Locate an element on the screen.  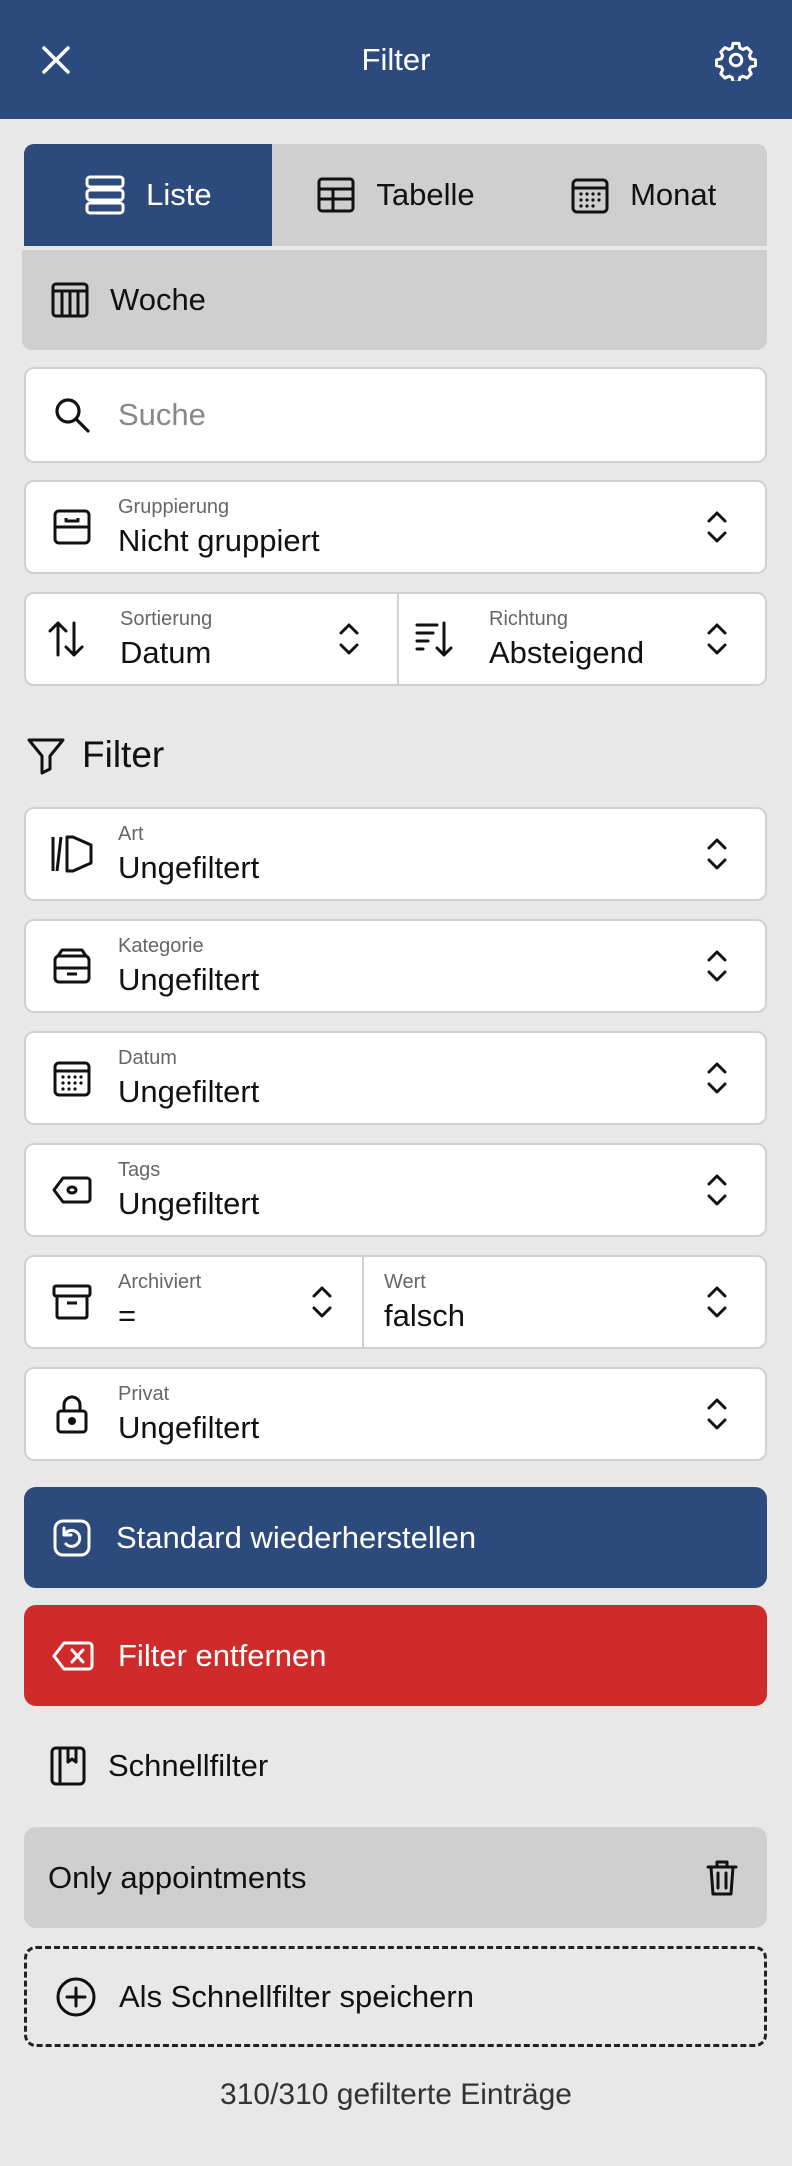
filter-tags-value: Ungefiltert is located at coordinates (189, 1203).